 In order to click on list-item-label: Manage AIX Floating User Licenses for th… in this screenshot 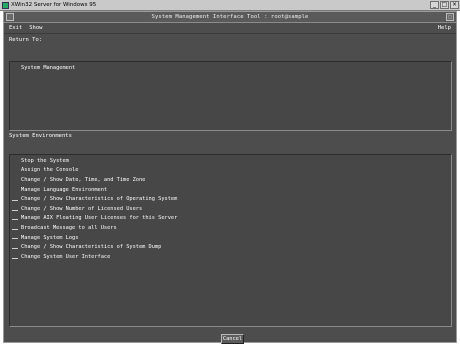, I will do `click(99, 218)`.